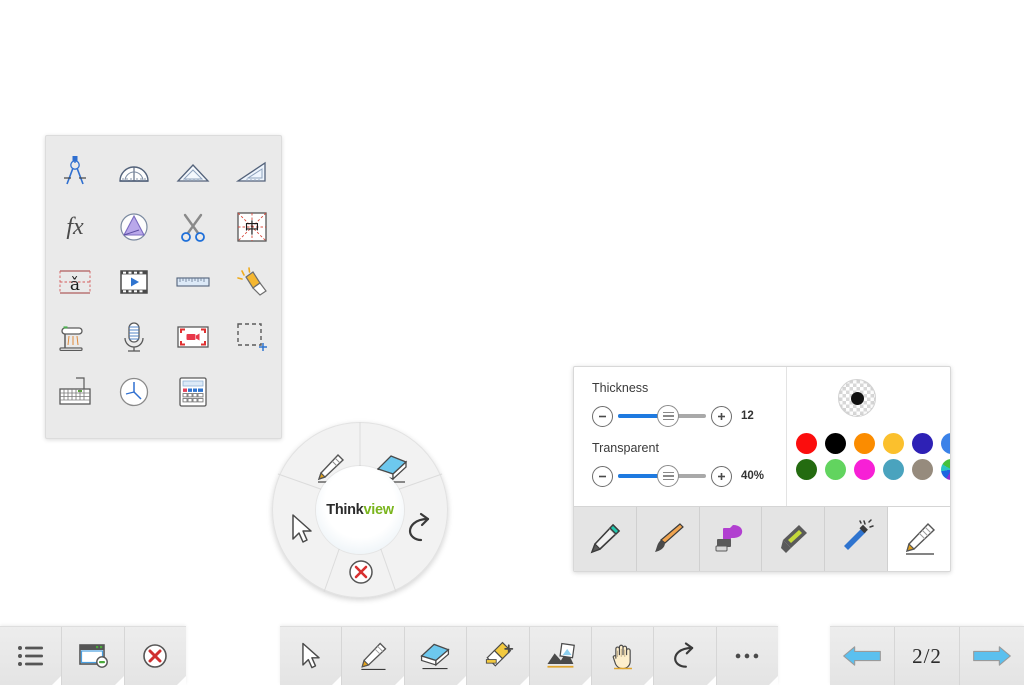  I want to click on tool-microphone, so click(134, 337).